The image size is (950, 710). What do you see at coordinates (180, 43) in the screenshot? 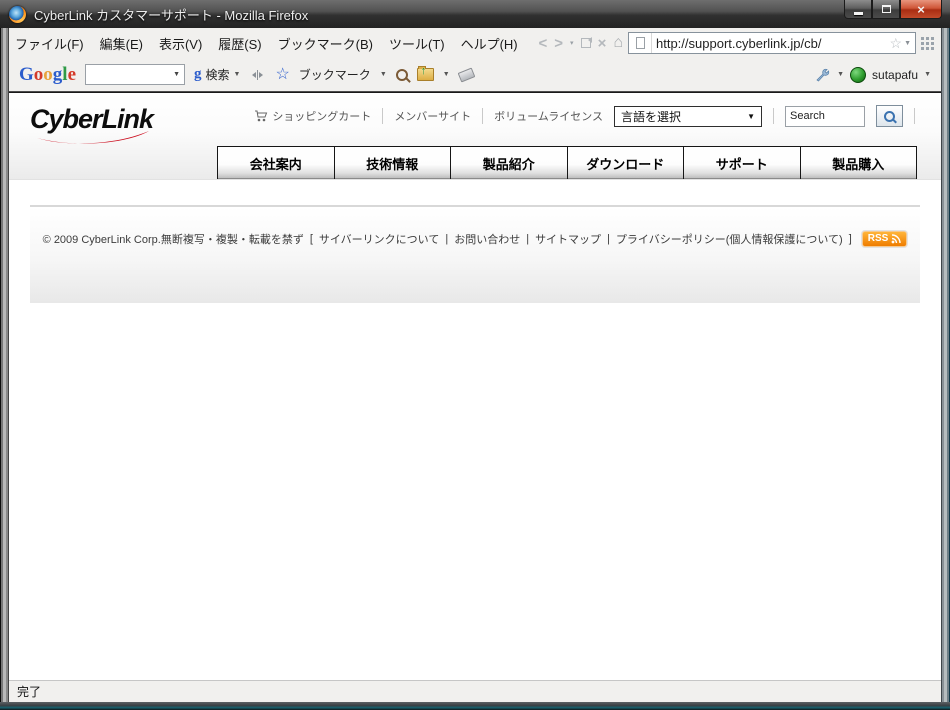
I see `menu-view: 表示(V)` at bounding box center [180, 43].